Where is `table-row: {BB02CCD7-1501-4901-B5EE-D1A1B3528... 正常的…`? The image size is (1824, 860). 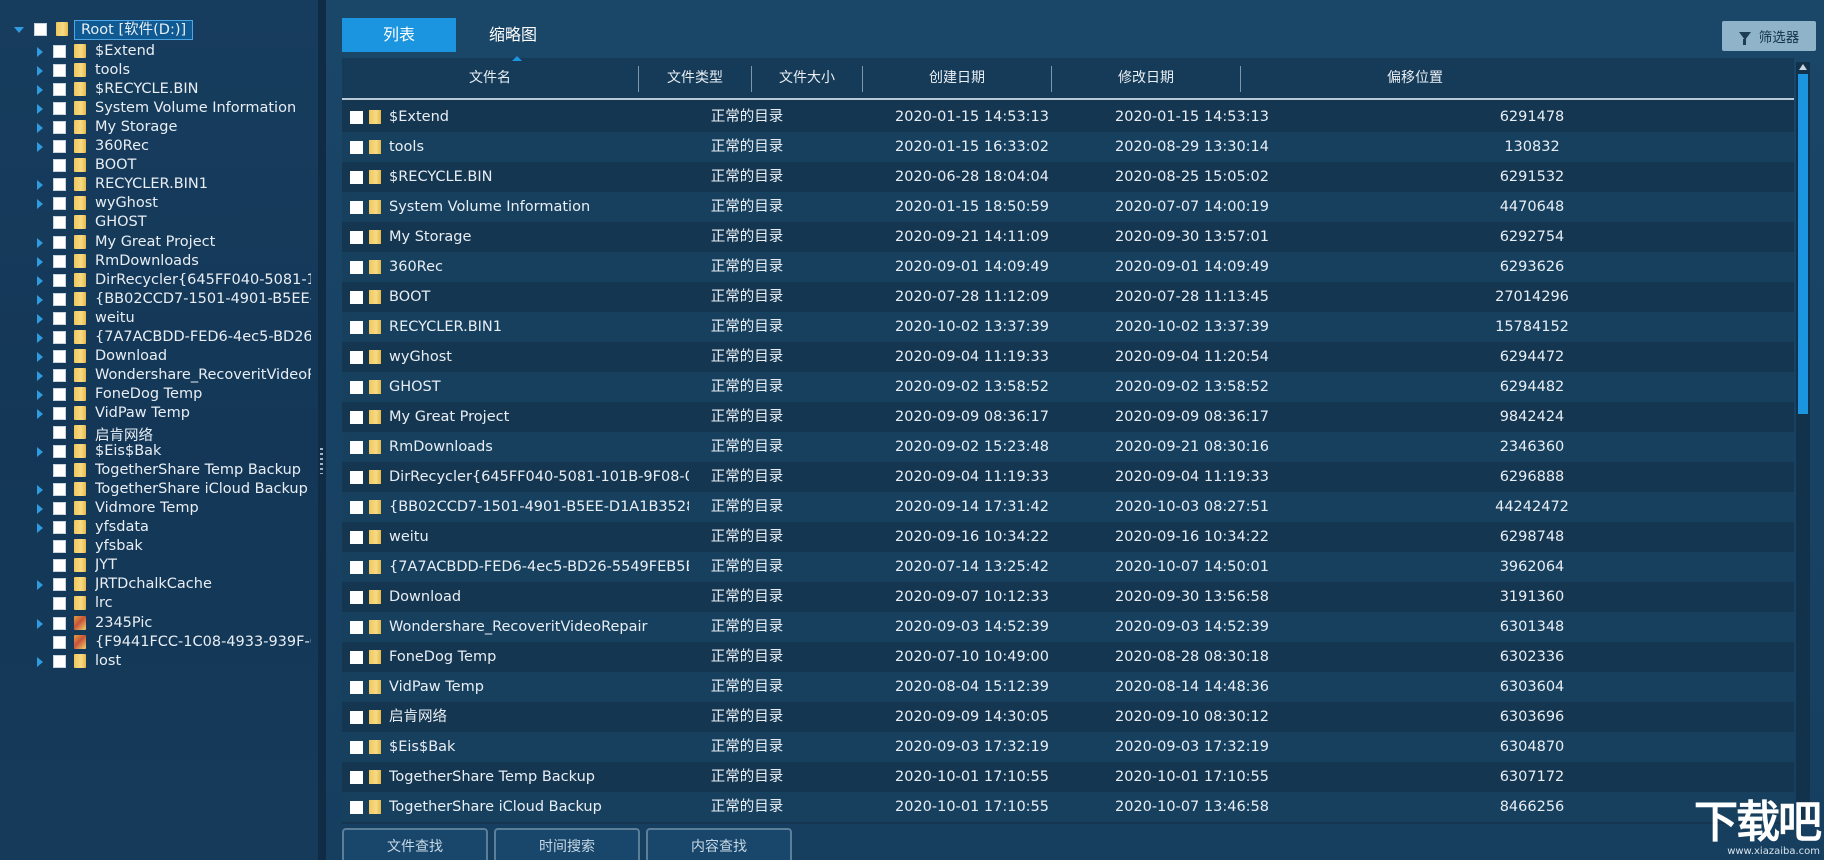 table-row: {BB02CCD7-1501-4901-B5EE-D1A1B3528... 正常的… is located at coordinates (1068, 507).